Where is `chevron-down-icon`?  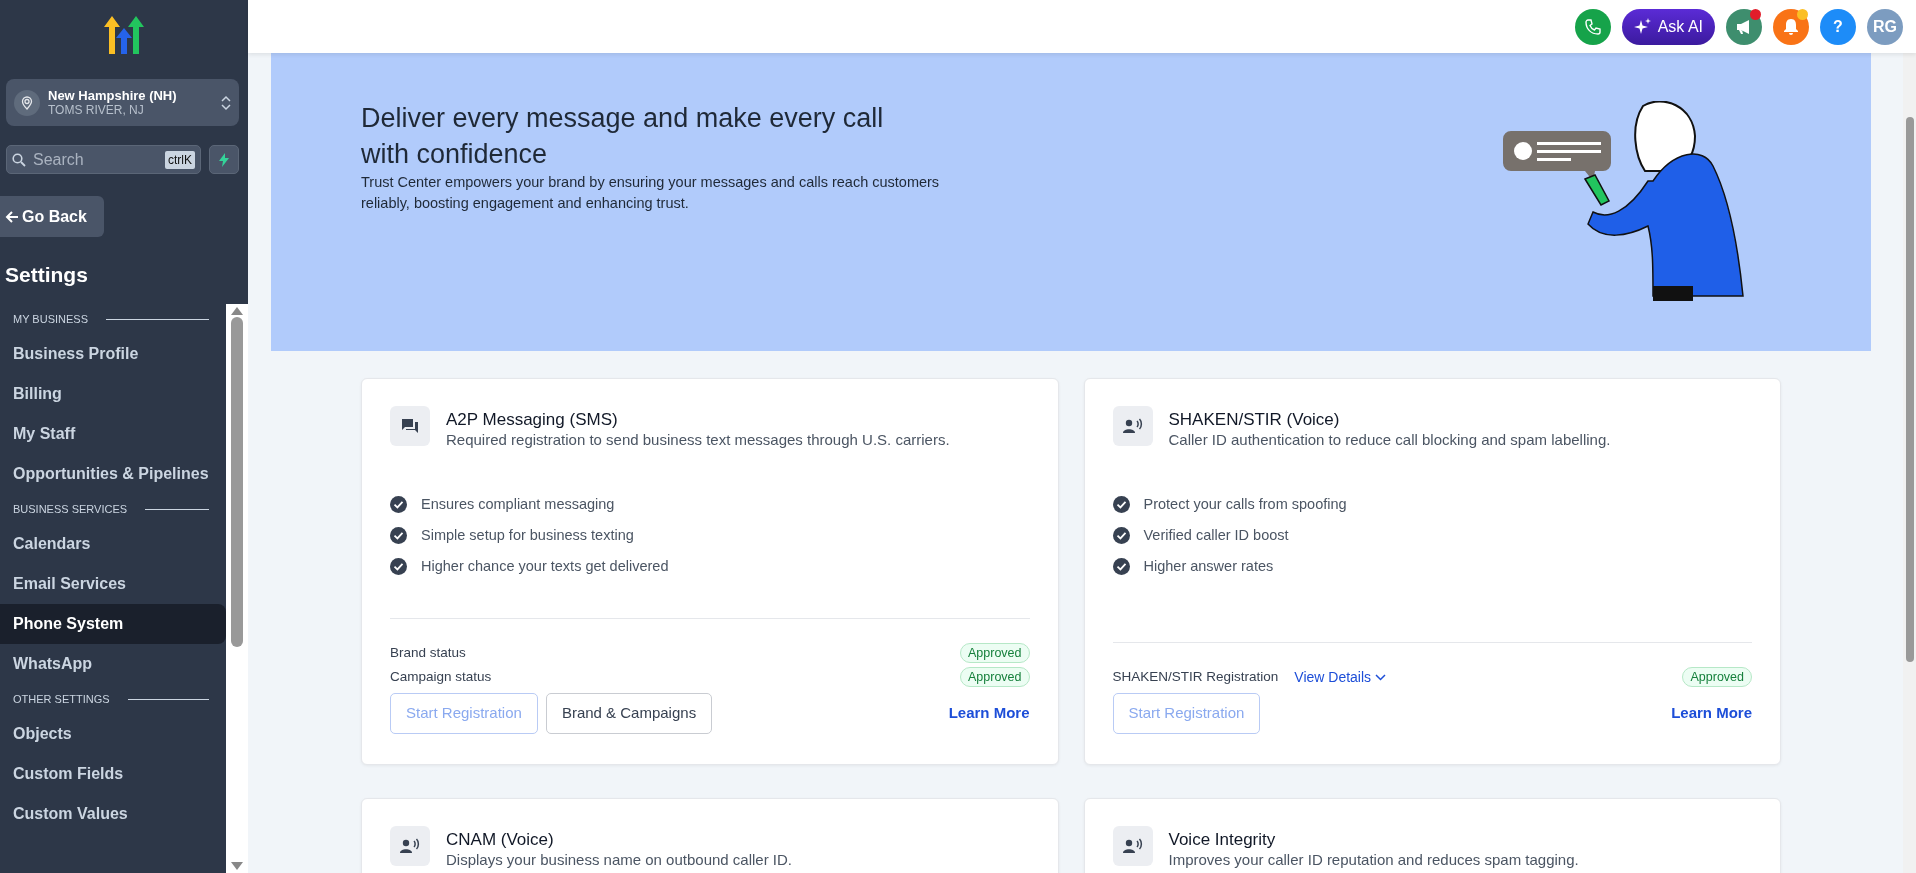
chevron-down-icon is located at coordinates (1380, 678).